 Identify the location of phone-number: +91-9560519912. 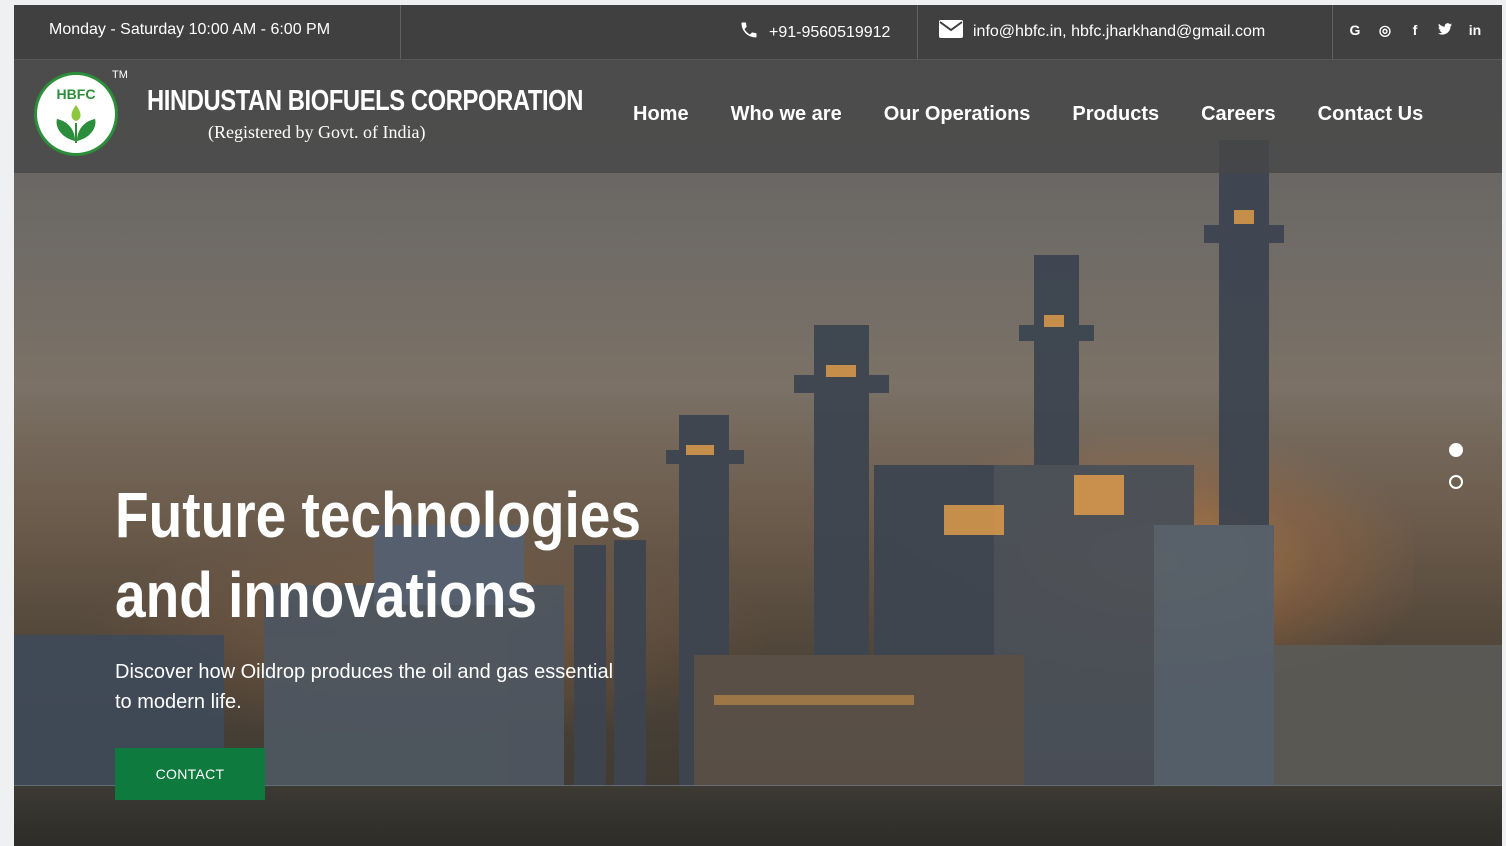
(830, 32).